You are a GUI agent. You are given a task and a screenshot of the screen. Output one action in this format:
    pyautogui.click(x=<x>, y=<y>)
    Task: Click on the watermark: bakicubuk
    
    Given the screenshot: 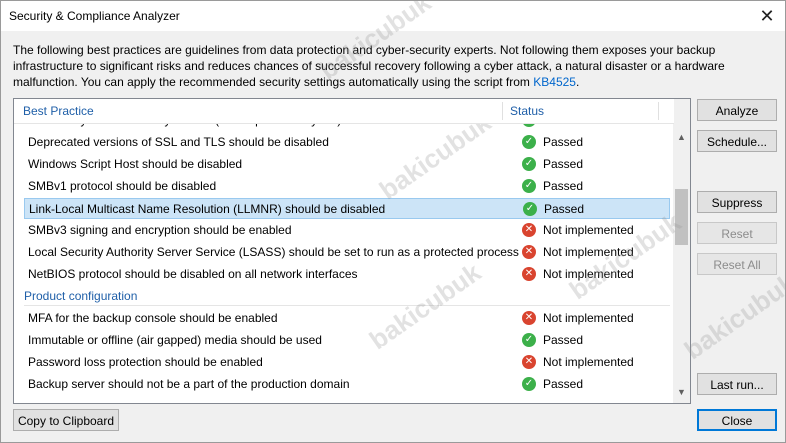 What is the action you would take?
    pyautogui.click(x=732, y=316)
    